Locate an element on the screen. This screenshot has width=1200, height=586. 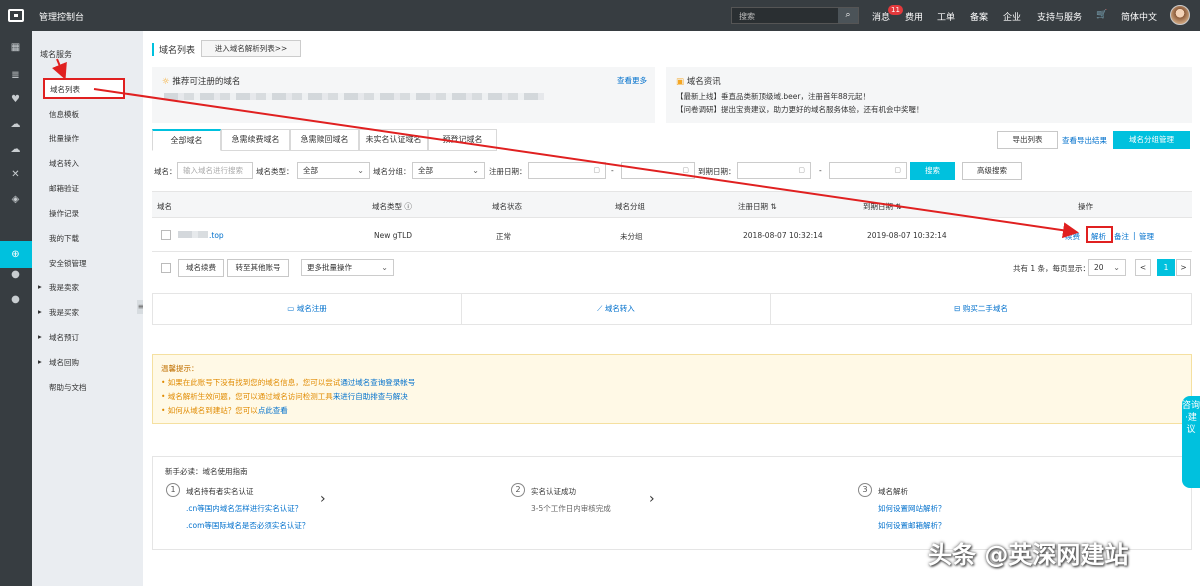
renew-link: 续费 is located at coordinates (1072, 236).